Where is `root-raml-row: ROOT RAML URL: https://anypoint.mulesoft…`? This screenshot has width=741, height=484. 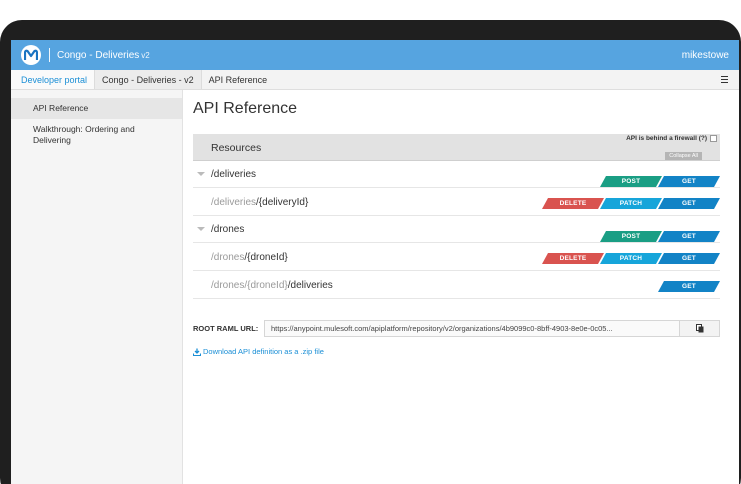
root-raml-row: ROOT RAML URL: https://anypoint.mulesoft… is located at coordinates (456, 328).